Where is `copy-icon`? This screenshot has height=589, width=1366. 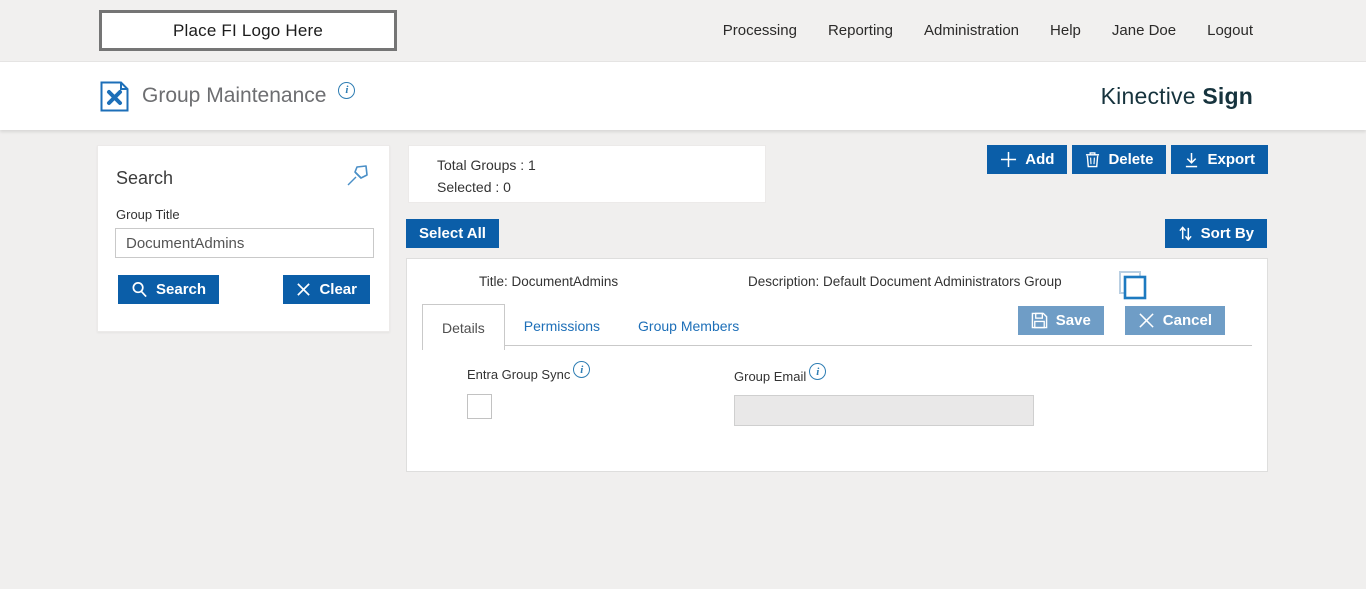 copy-icon is located at coordinates (1132, 285).